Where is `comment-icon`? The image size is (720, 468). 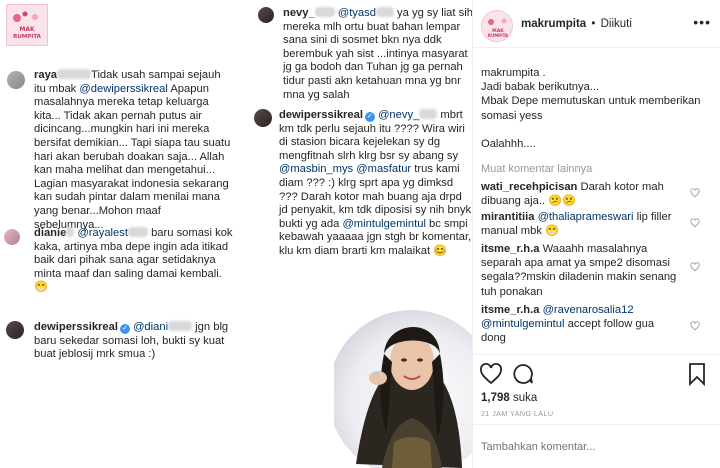 comment-icon is located at coordinates (523, 374).